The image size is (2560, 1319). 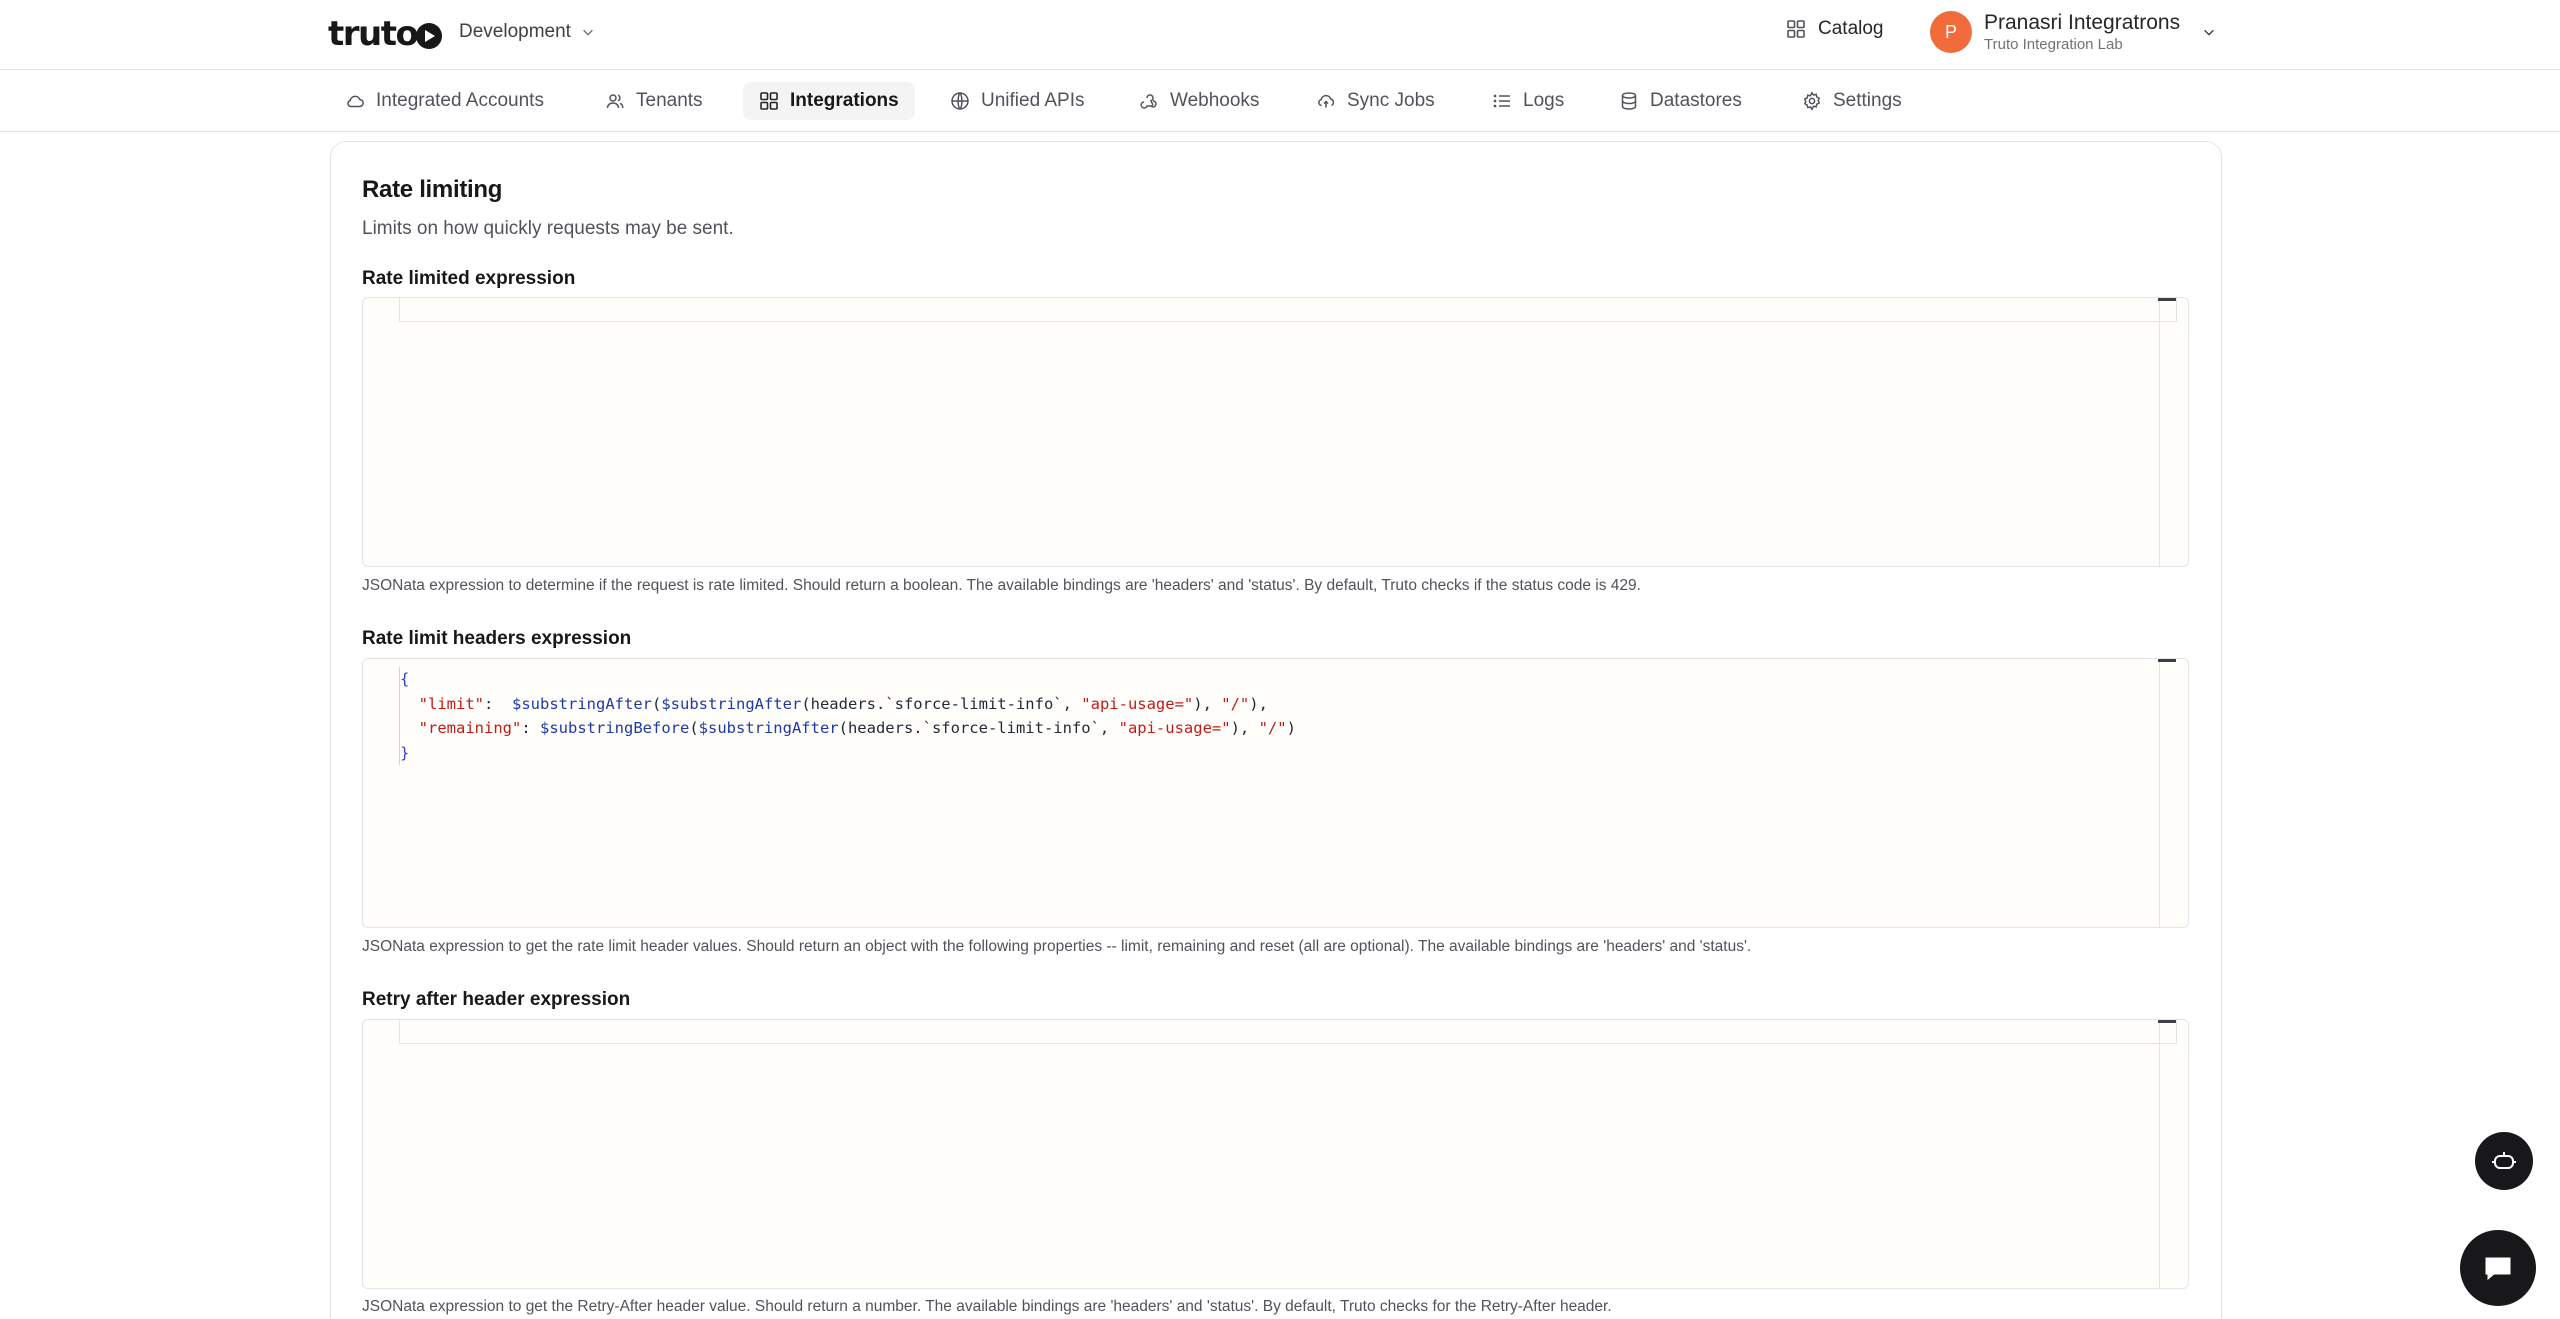 I want to click on truto-logo: truto, so click(x=385, y=34).